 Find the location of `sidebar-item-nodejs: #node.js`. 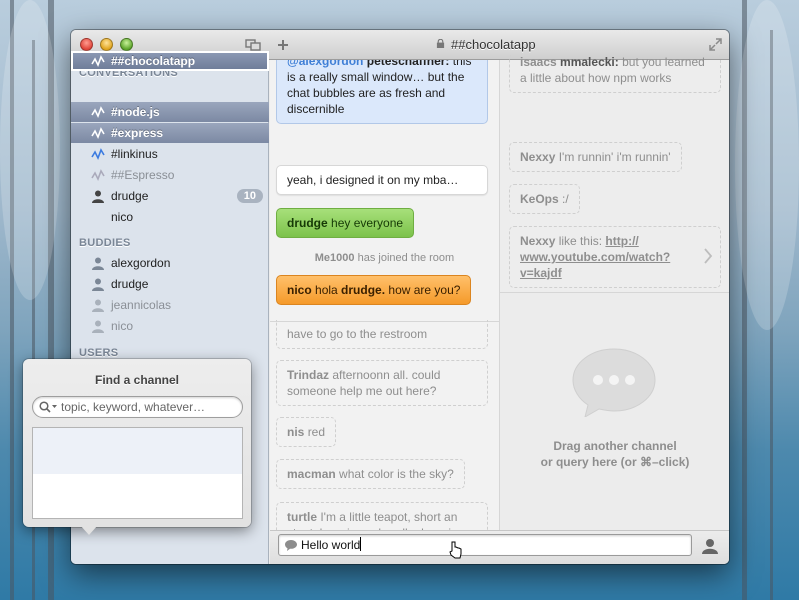

sidebar-item-nodejs: #node.js is located at coordinates (170, 112).